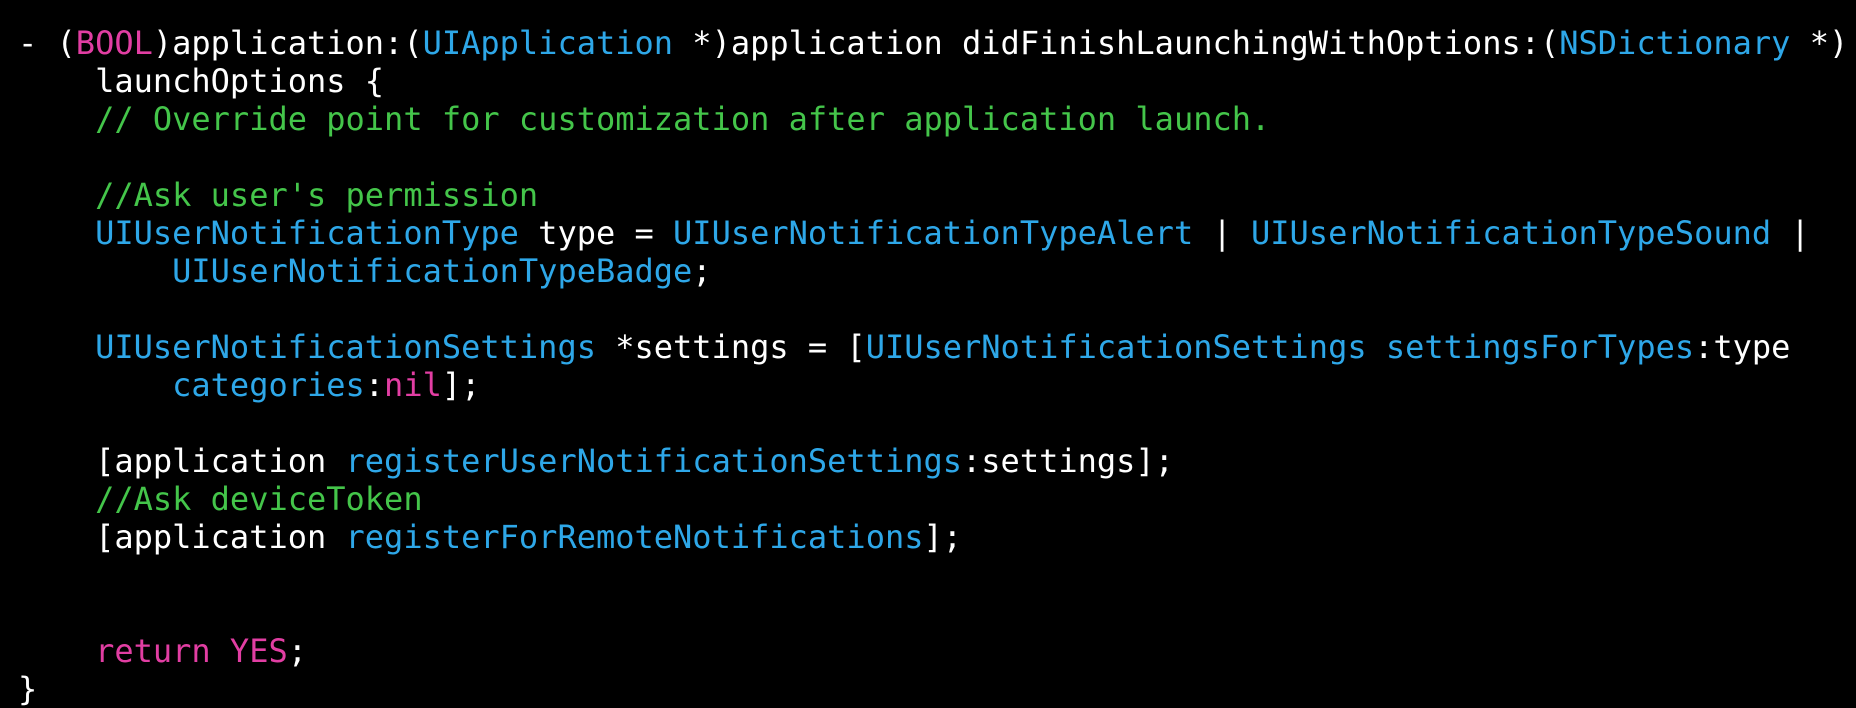  What do you see at coordinates (201, 81) in the screenshot?
I see `code-token-plain: launchOptions {` at bounding box center [201, 81].